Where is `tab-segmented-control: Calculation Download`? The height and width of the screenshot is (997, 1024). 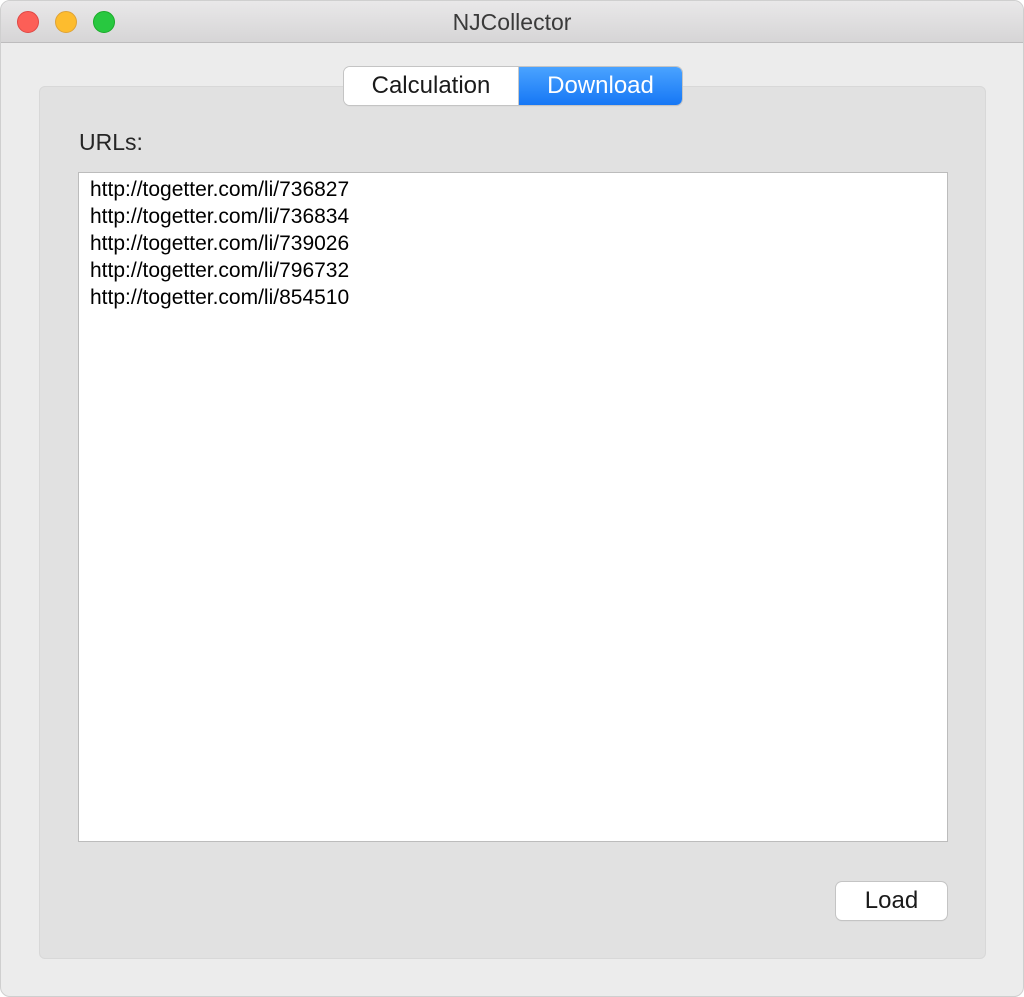
tab-segmented-control: Calculation Download is located at coordinates (513, 86).